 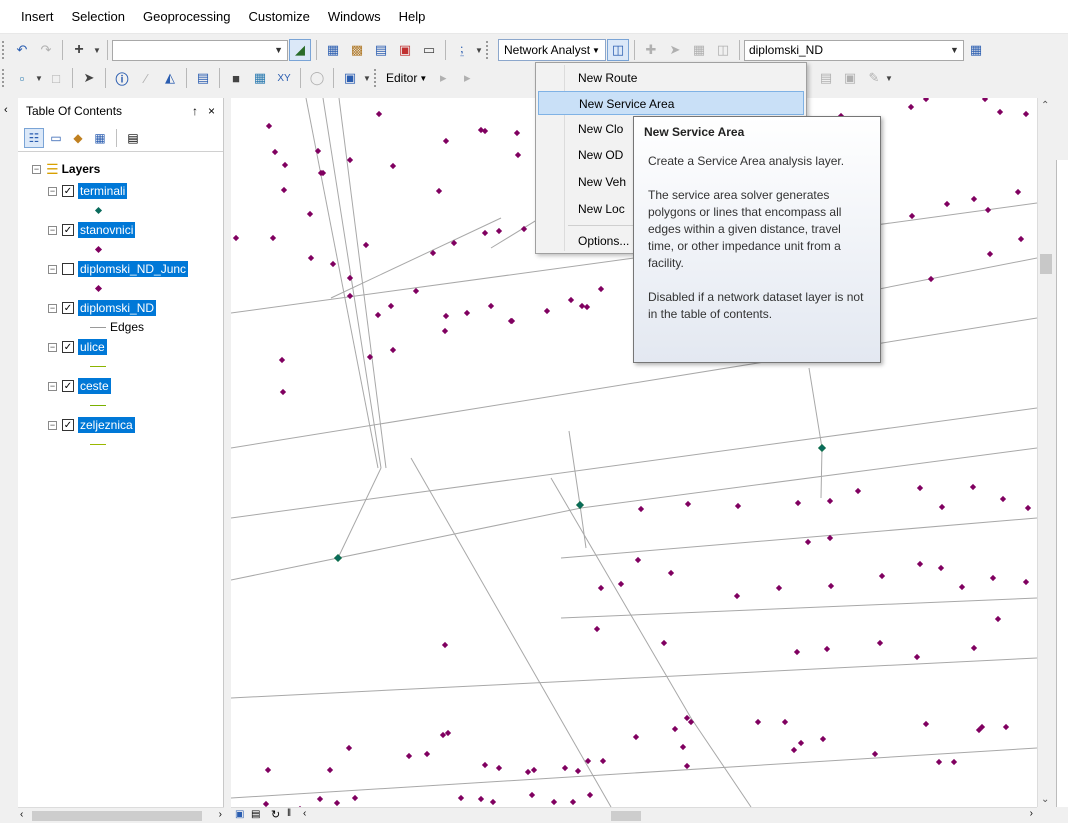 What do you see at coordinates (850, 78) in the screenshot?
I see `sketch-properties-icon: ▣` at bounding box center [850, 78].